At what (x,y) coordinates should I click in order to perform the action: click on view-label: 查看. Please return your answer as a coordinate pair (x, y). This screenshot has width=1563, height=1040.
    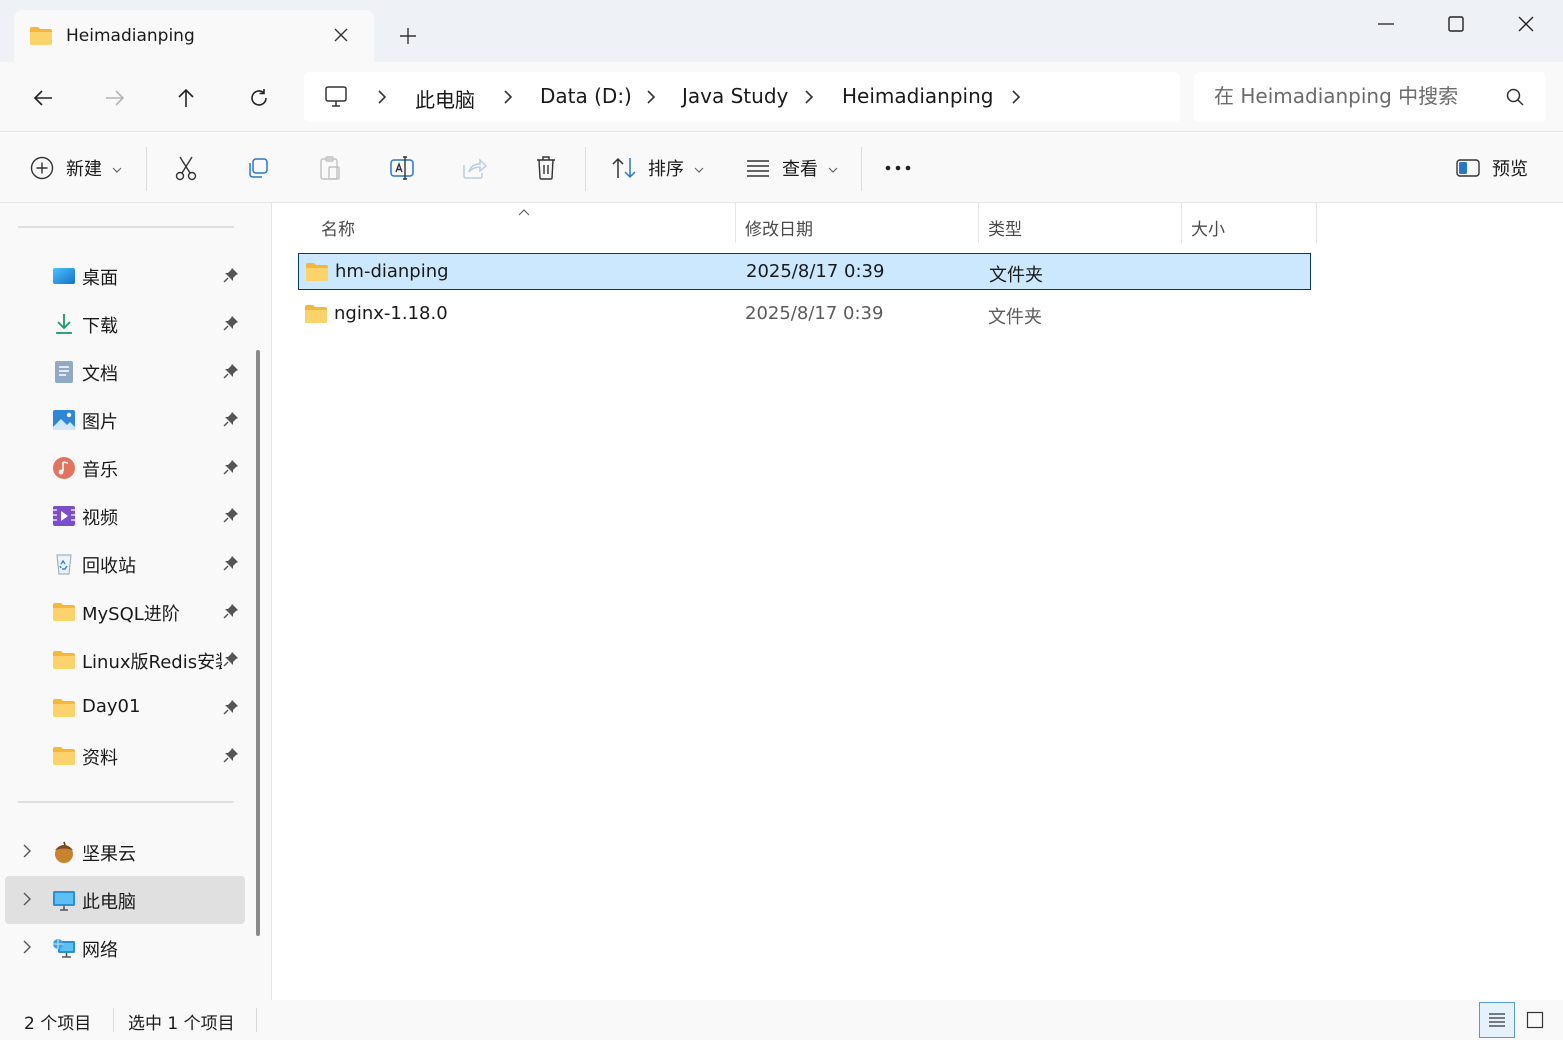
    Looking at the image, I should click on (800, 169).